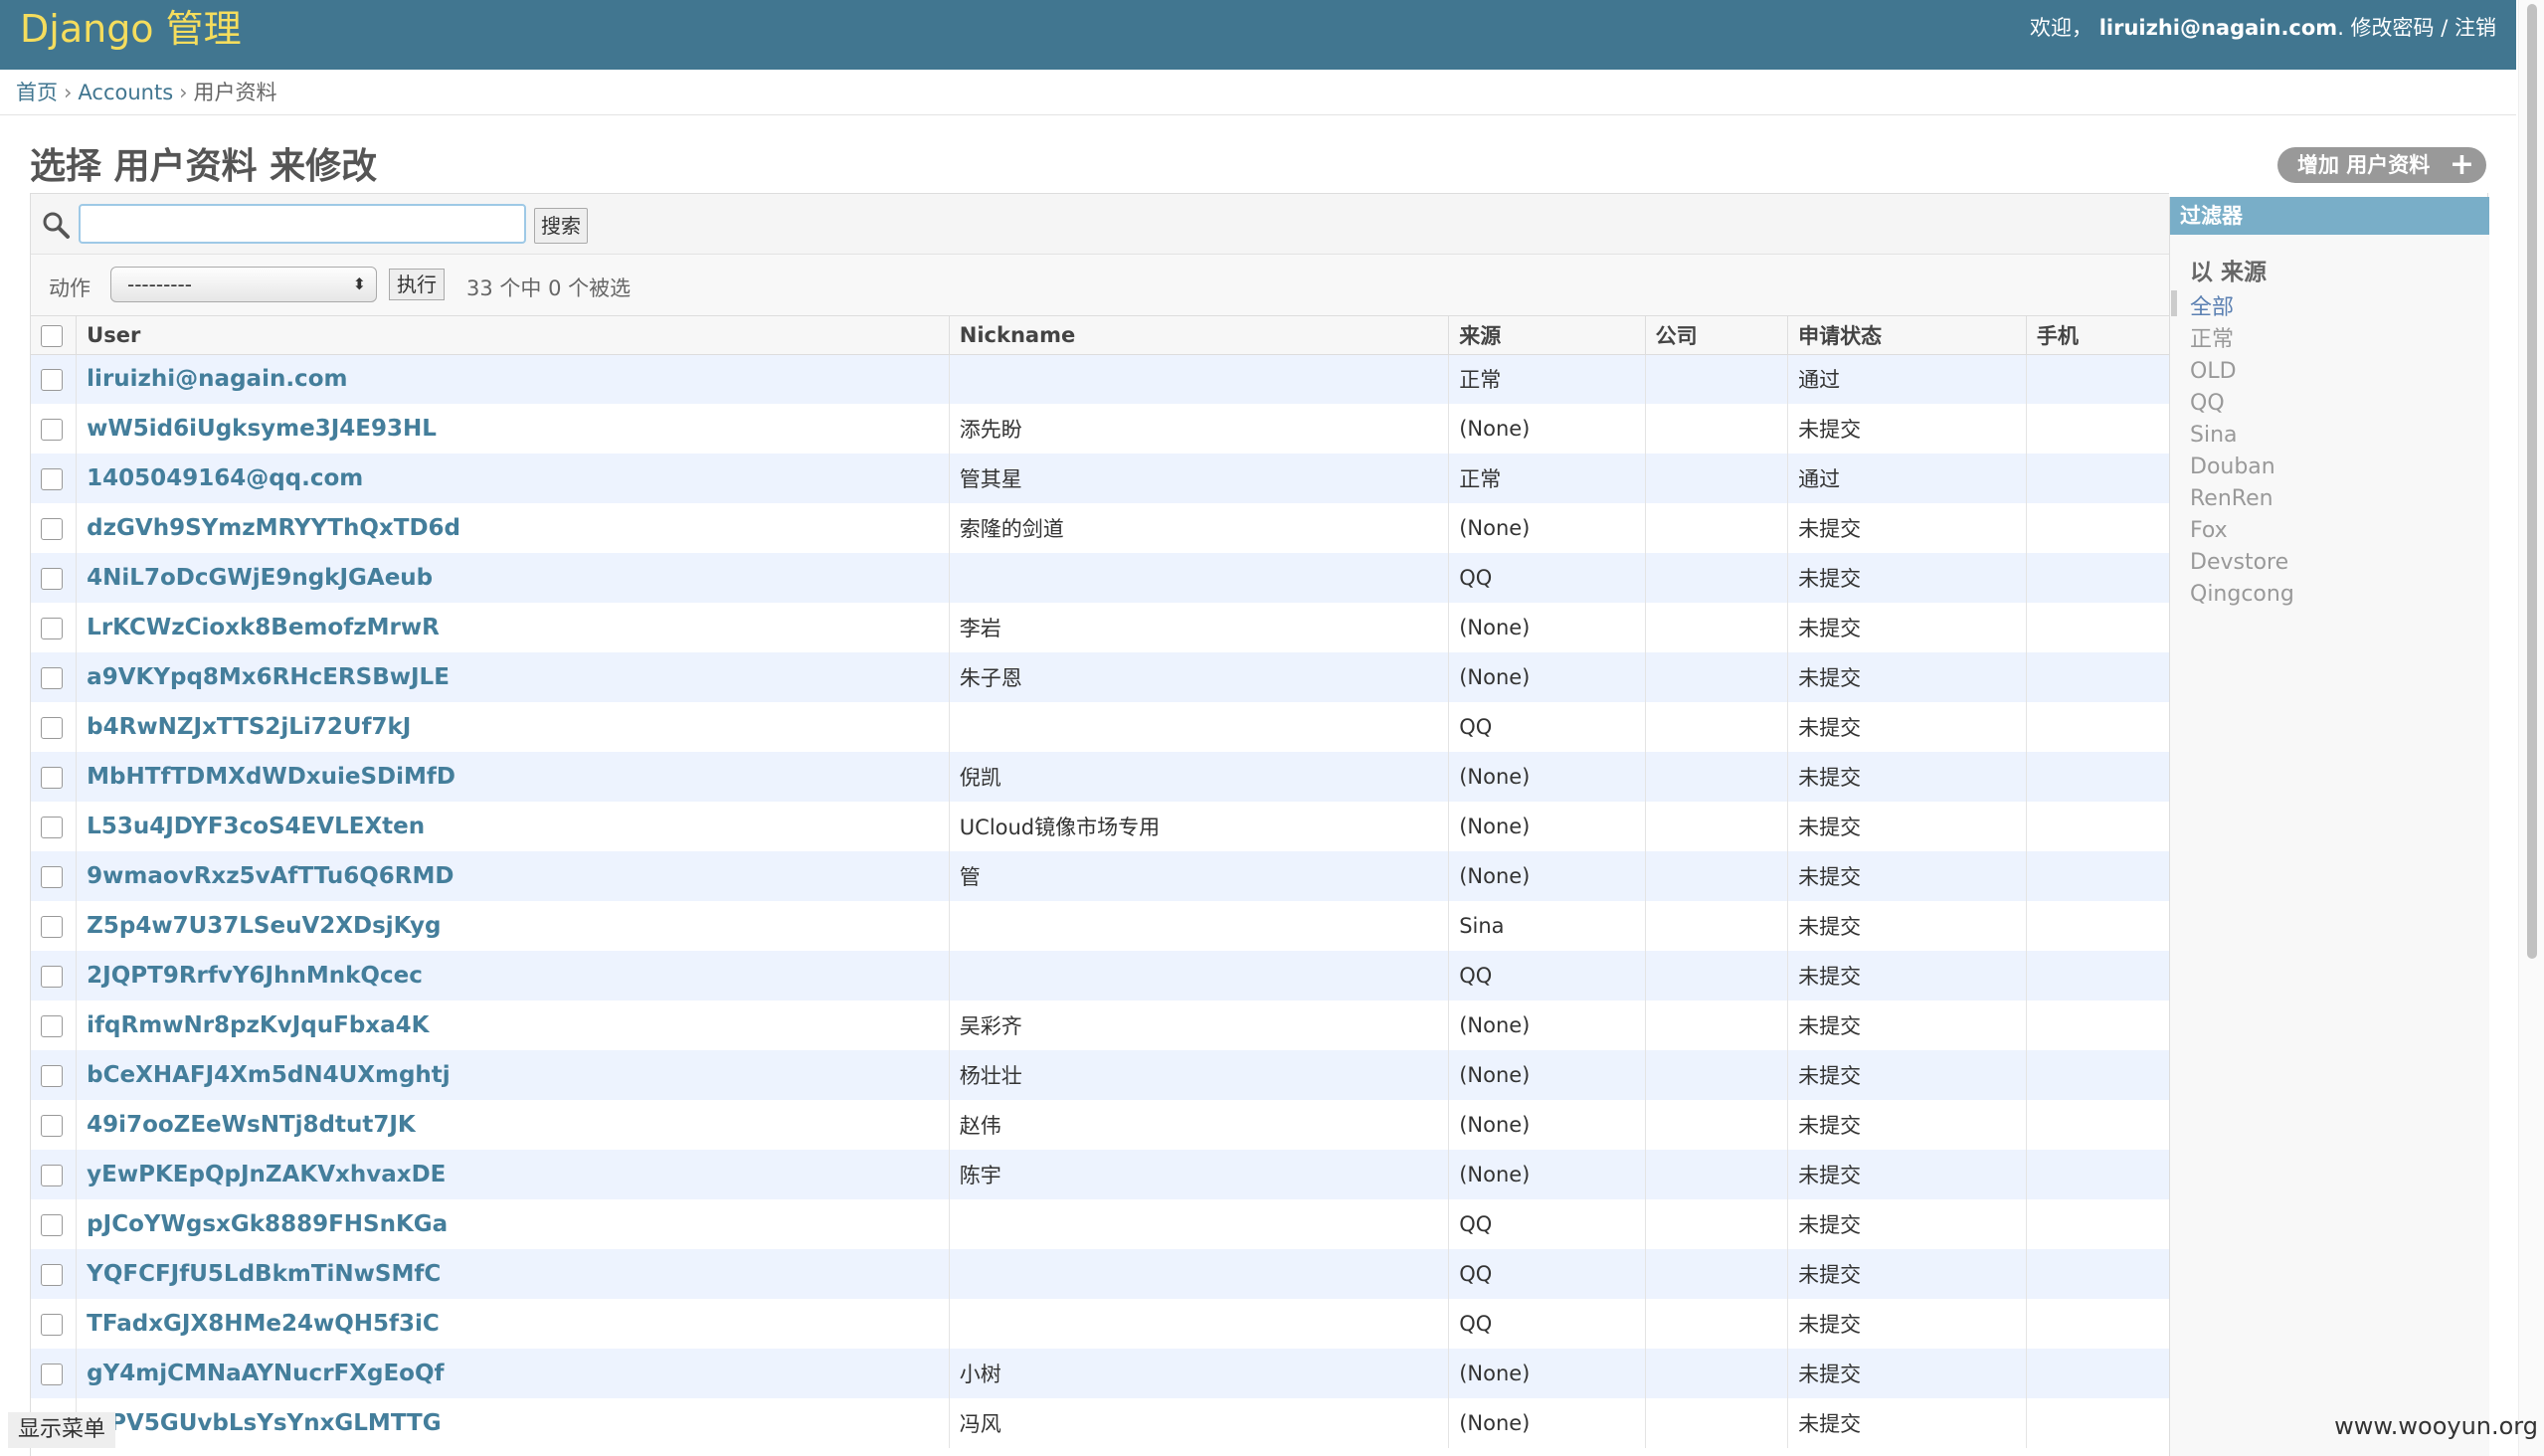 This screenshot has width=2544, height=1456. I want to click on filter-item: OLD, so click(2339, 372).